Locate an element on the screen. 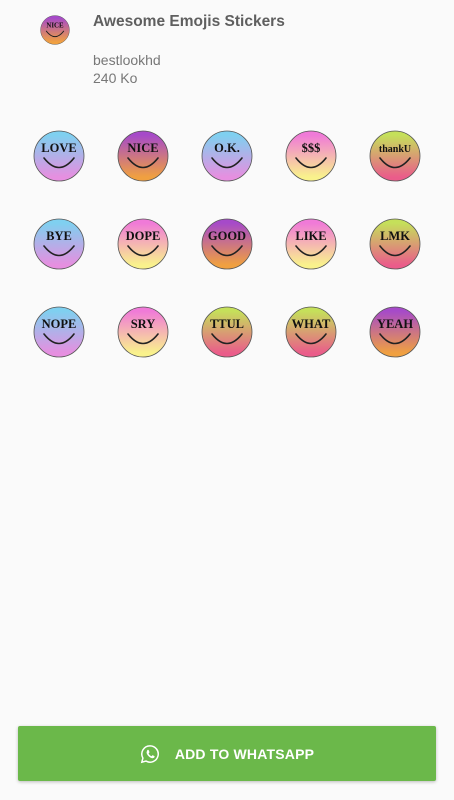 This screenshot has width=454, height=800. sticker-nope: NOPE is located at coordinates (59, 332).